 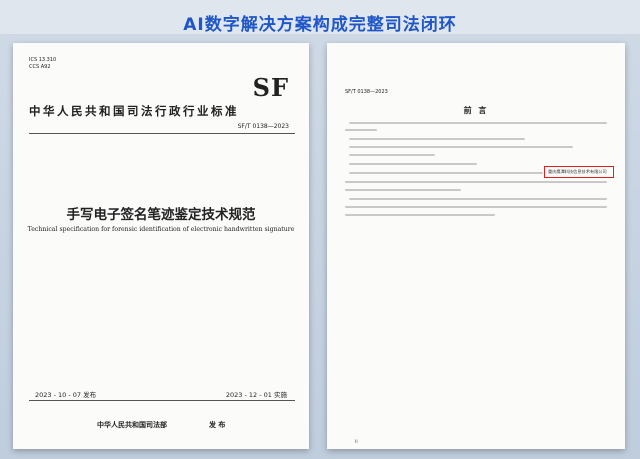 What do you see at coordinates (320, 25) in the screenshot?
I see `banner-title: AI数字解决方案构成完整司法闭环` at bounding box center [320, 25].